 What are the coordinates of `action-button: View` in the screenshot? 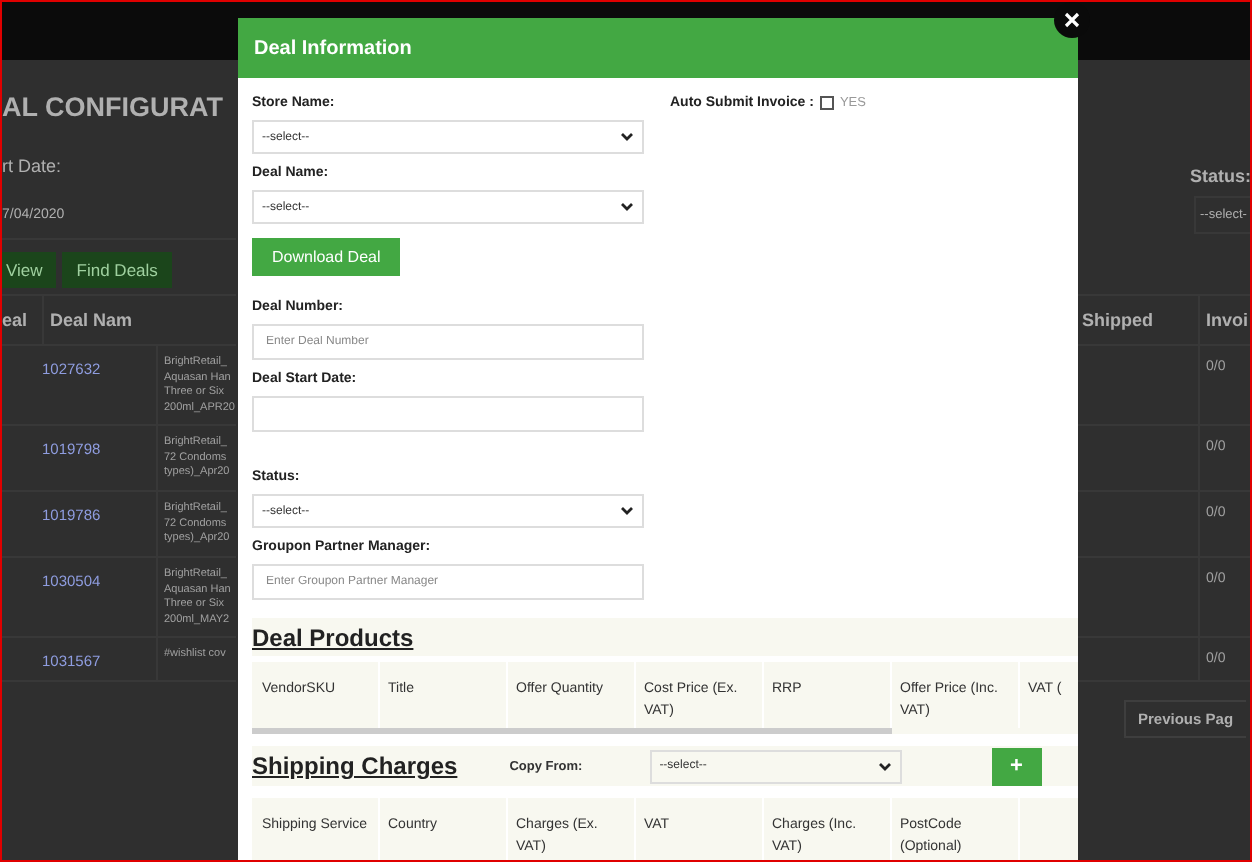 It's located at (29, 270).